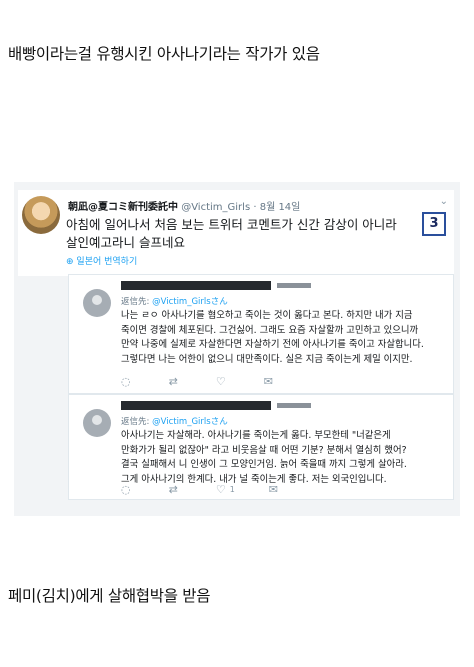 This screenshot has width=474, height=667. I want to click on tweet-text-line: 아침에 일어나서 처음 보는 트위터 코멘트가 신간 감상이 아니라, so click(231, 224).